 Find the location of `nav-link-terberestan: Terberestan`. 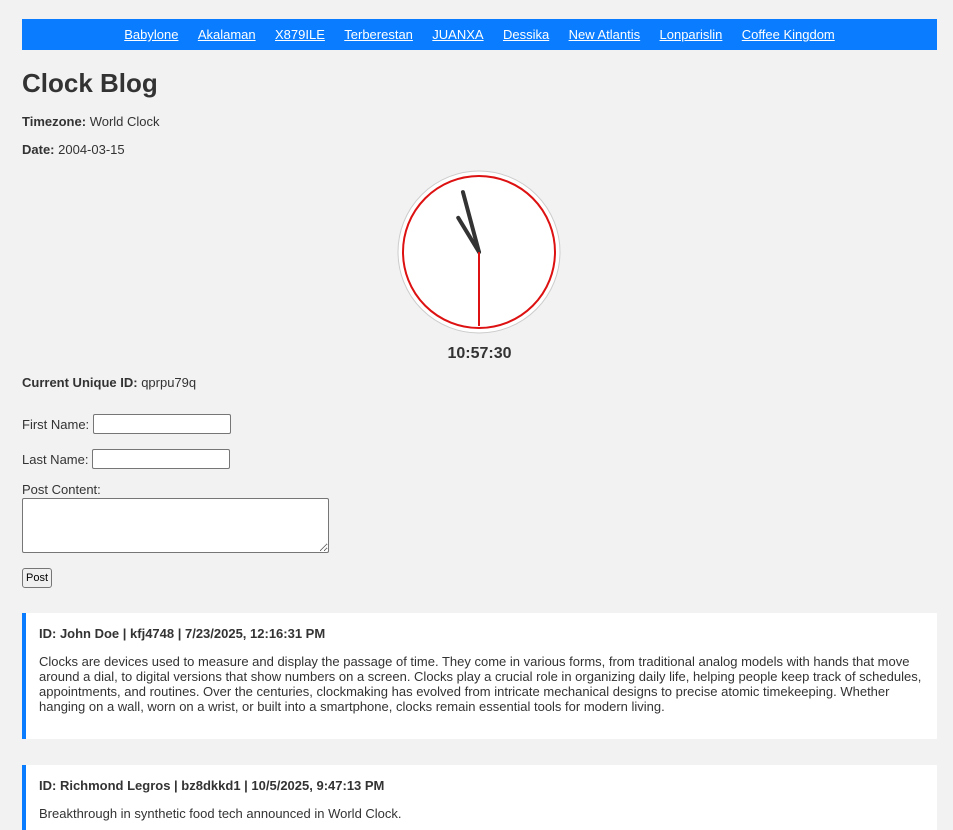

nav-link-terberestan: Terberestan is located at coordinates (378, 34).